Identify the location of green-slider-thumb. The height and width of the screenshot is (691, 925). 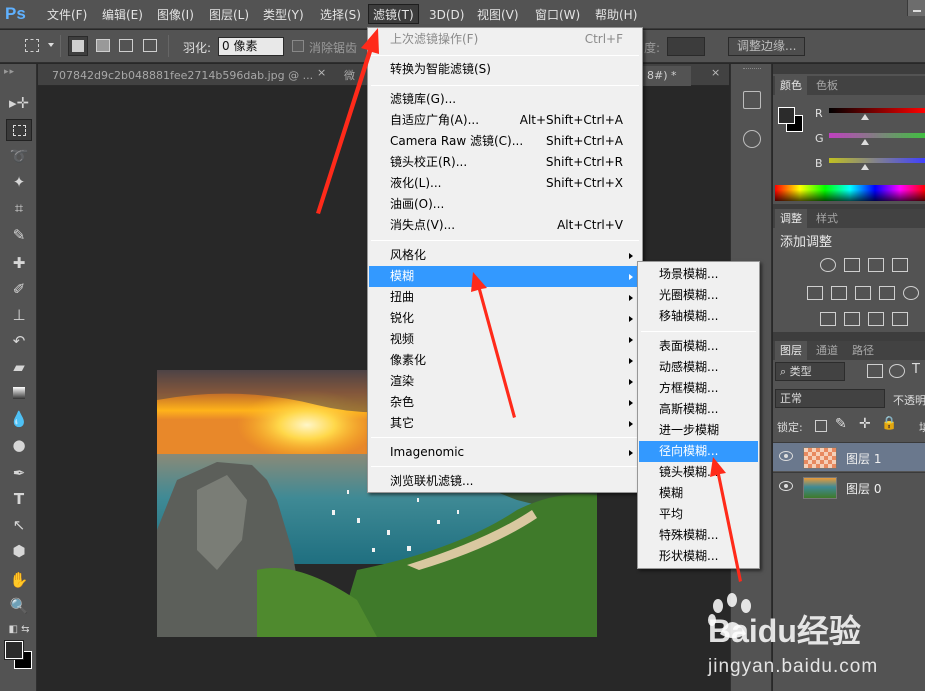
(865, 142).